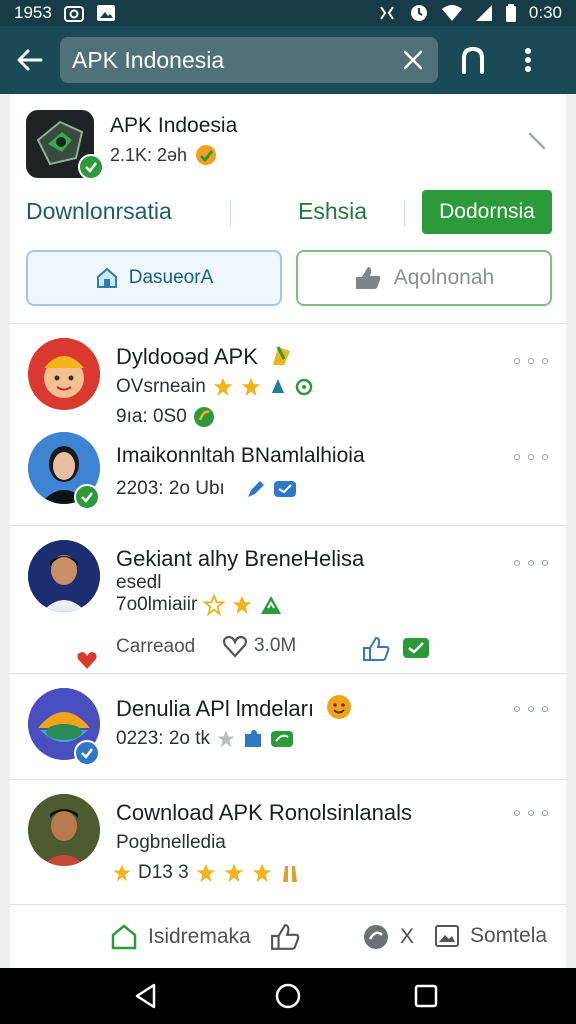  I want to click on nav-home-button, so click(288, 996).